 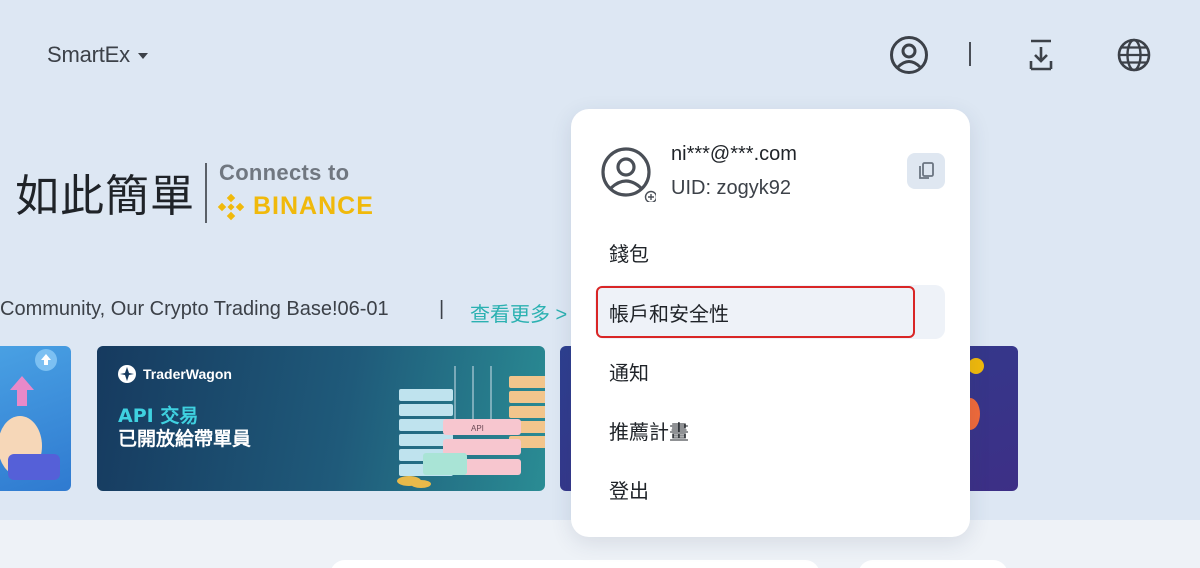 What do you see at coordinates (629, 175) in the screenshot?
I see `avatar` at bounding box center [629, 175].